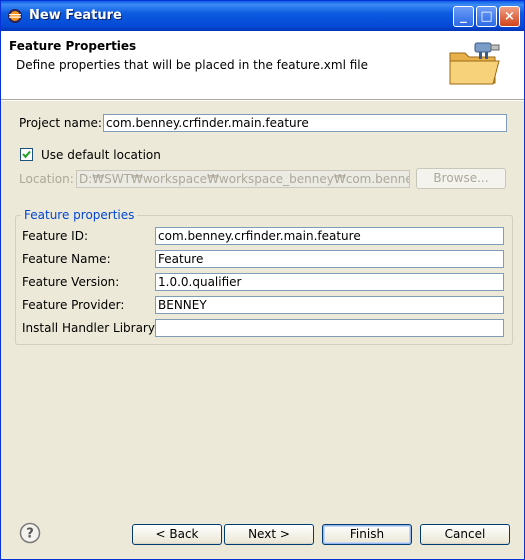 The height and width of the screenshot is (560, 525). I want to click on location-label: Location:, so click(46, 179).